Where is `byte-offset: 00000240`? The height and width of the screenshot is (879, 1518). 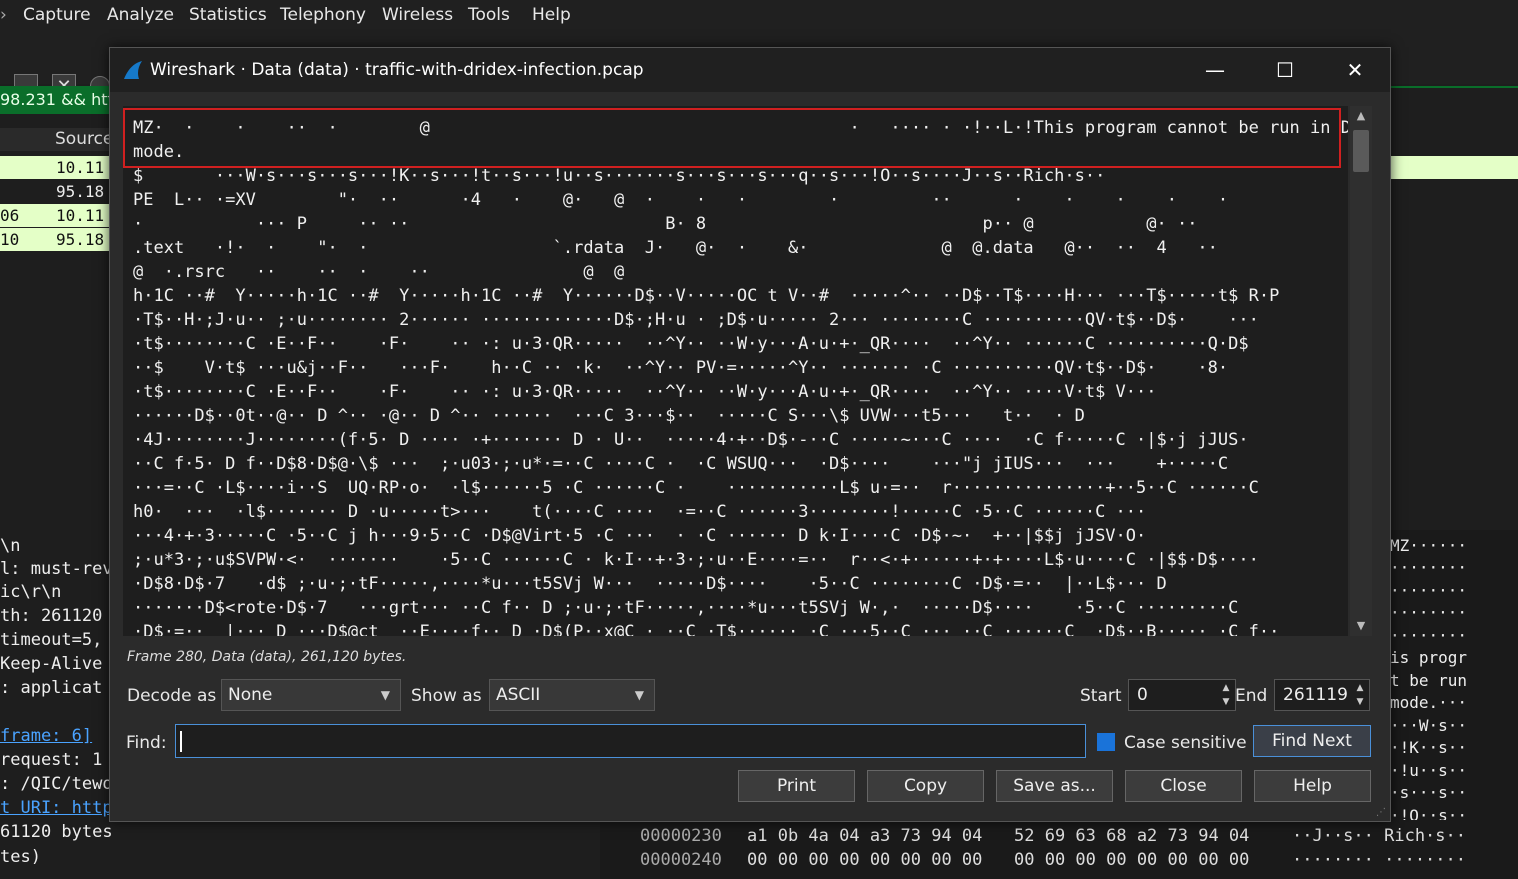 byte-offset: 00000240 is located at coordinates (681, 860).